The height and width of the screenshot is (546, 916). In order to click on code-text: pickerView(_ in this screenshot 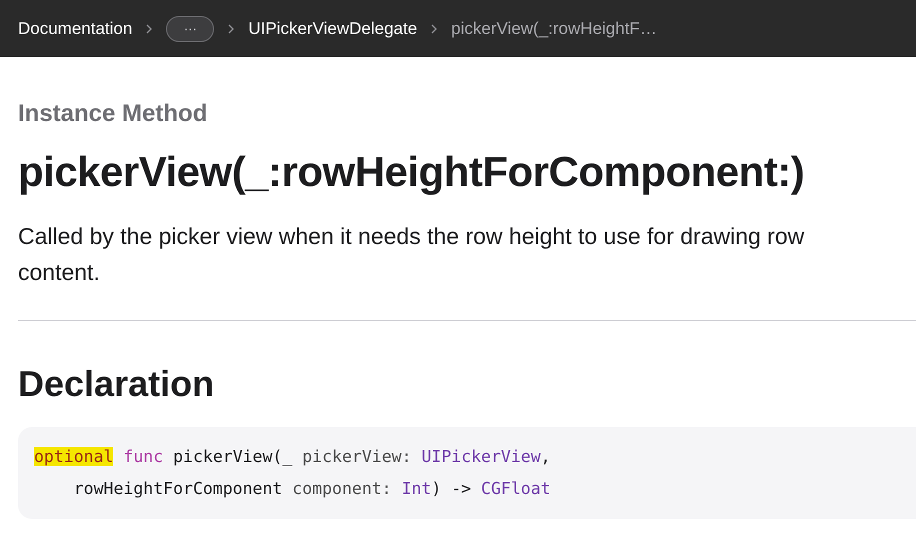, I will do `click(233, 456)`.